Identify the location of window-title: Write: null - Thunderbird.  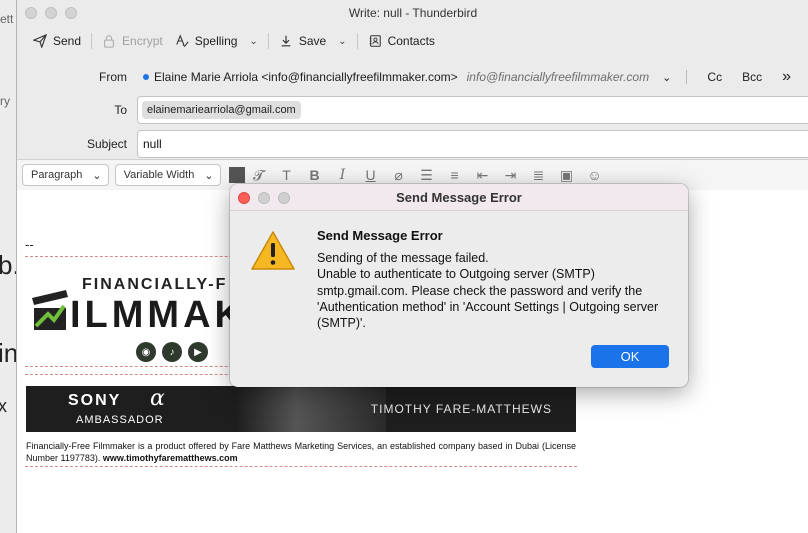
(413, 13).